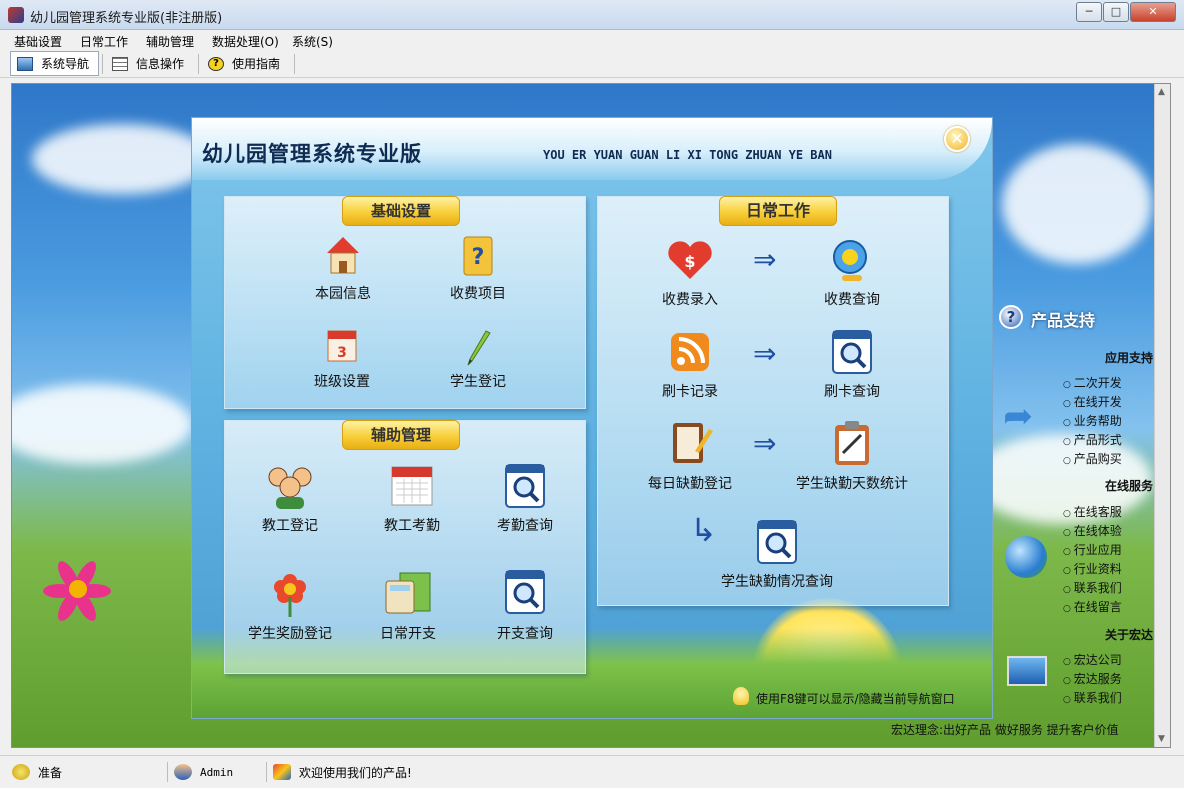 This screenshot has width=1184, height=788. What do you see at coordinates (25, 63) in the screenshot?
I see `monitor-icon` at bounding box center [25, 63].